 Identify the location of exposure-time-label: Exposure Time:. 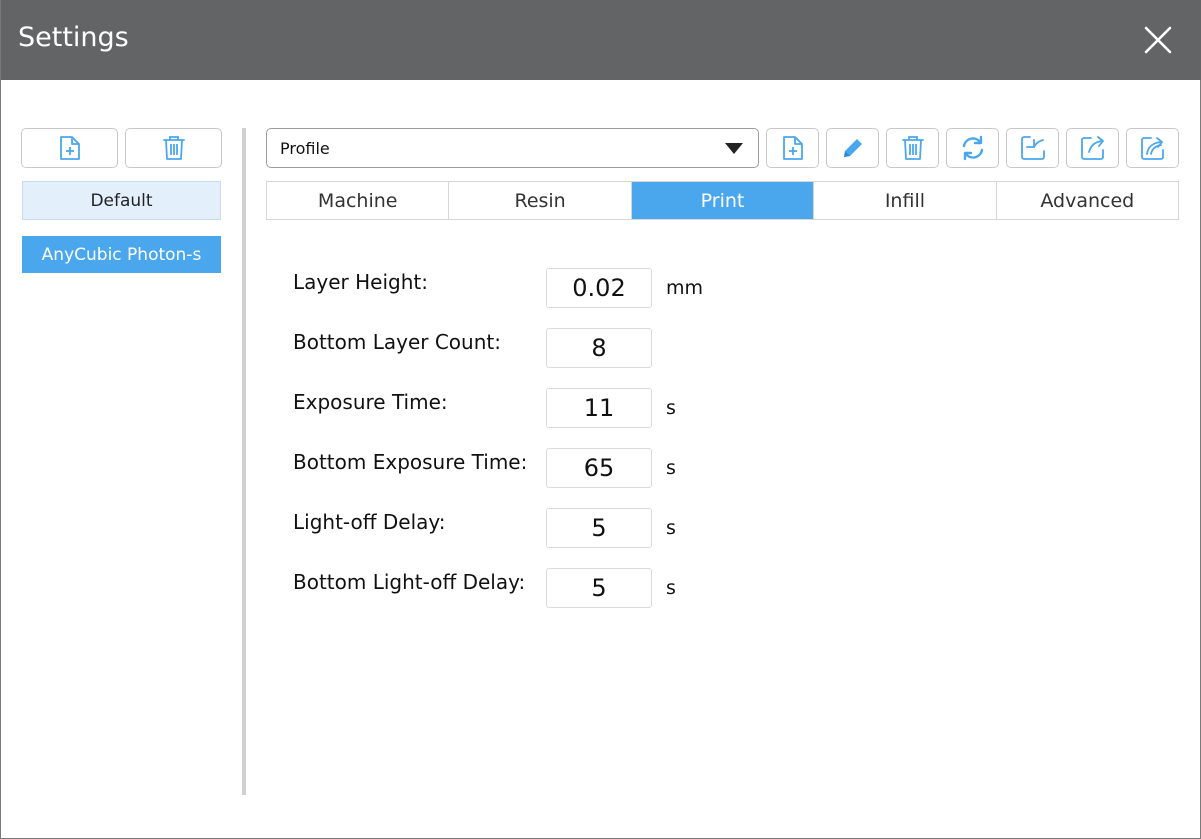
(370, 402).